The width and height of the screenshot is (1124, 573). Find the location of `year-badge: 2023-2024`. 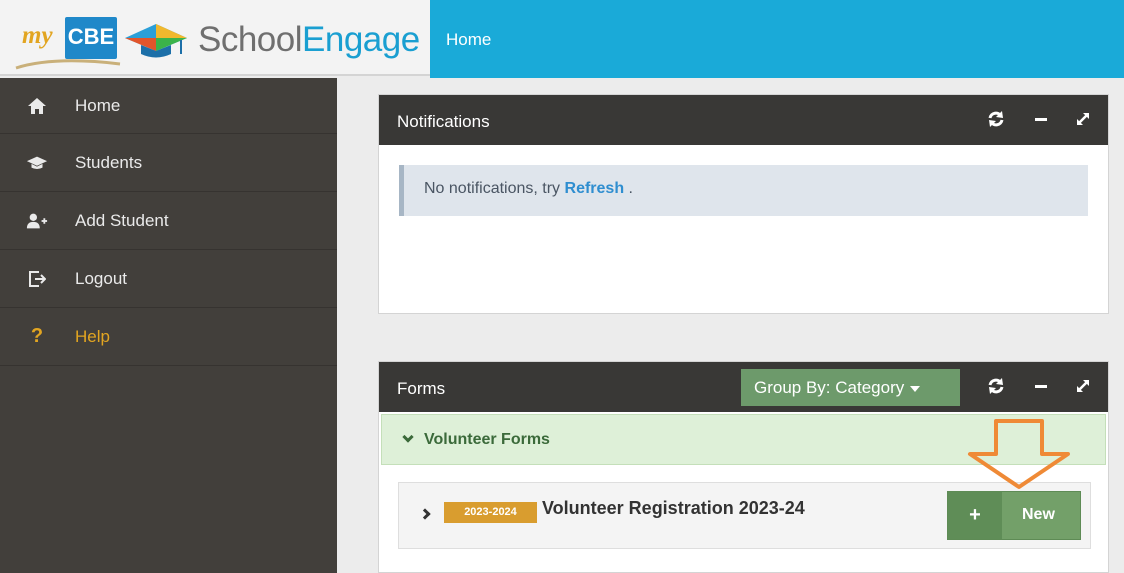

year-badge: 2023-2024 is located at coordinates (490, 512).